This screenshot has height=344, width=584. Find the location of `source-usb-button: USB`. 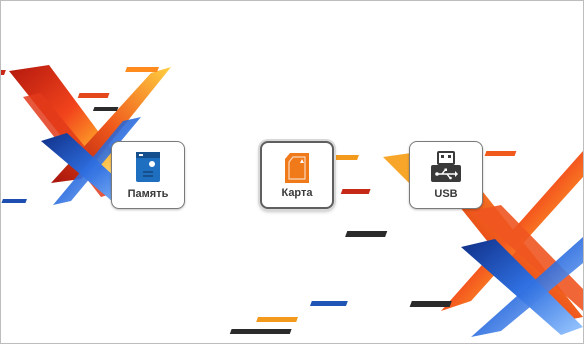

source-usb-button: USB is located at coordinates (446, 175).